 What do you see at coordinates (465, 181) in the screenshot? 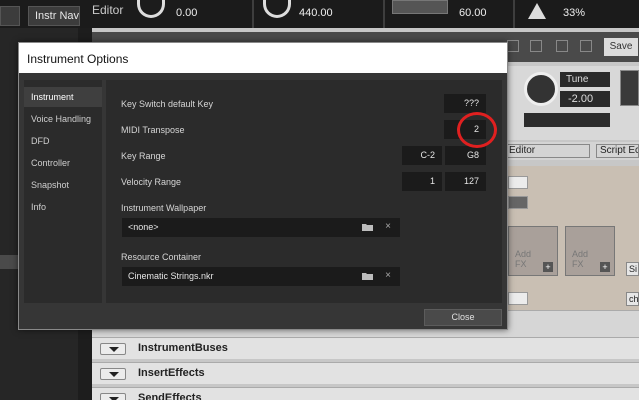
I see `velocity-range-high-field: 127` at bounding box center [465, 181].